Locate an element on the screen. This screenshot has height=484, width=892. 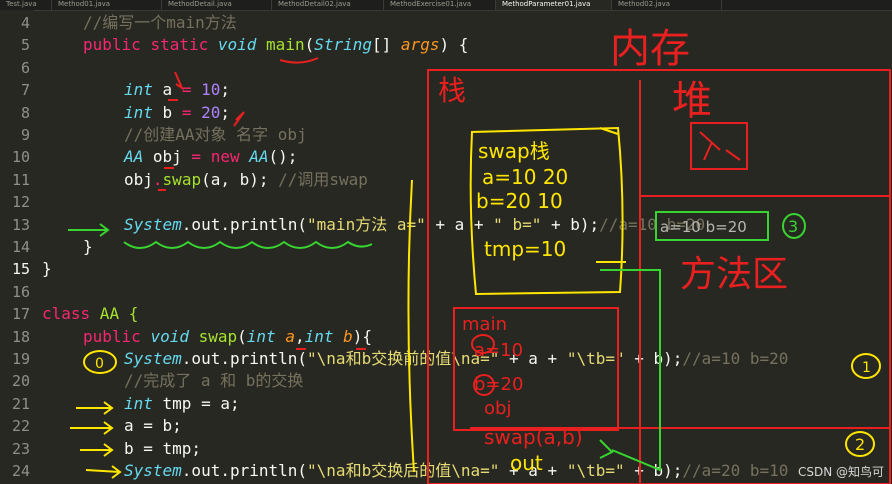
var-ticks is located at coordinates (171, 134).